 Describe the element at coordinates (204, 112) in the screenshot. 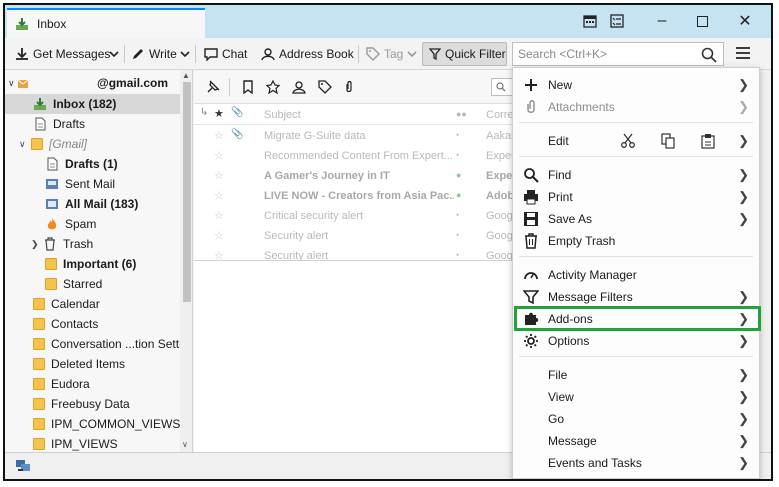

I see `thread-column-icon: ↳` at that location.